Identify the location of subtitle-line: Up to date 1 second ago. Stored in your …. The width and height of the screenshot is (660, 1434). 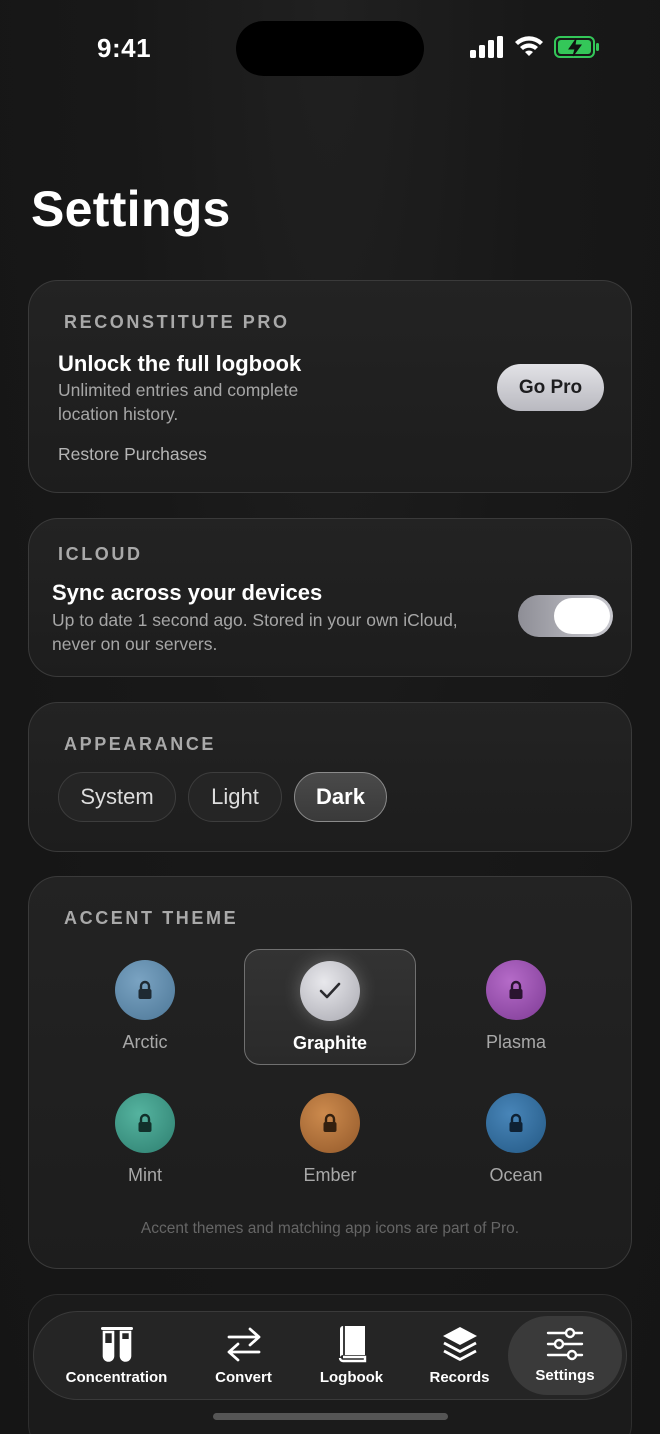
(255, 620).